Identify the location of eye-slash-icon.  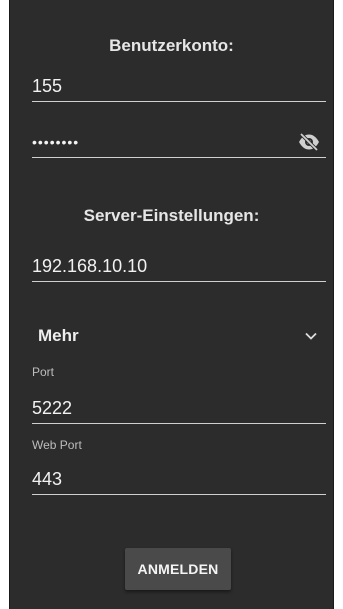
(309, 142).